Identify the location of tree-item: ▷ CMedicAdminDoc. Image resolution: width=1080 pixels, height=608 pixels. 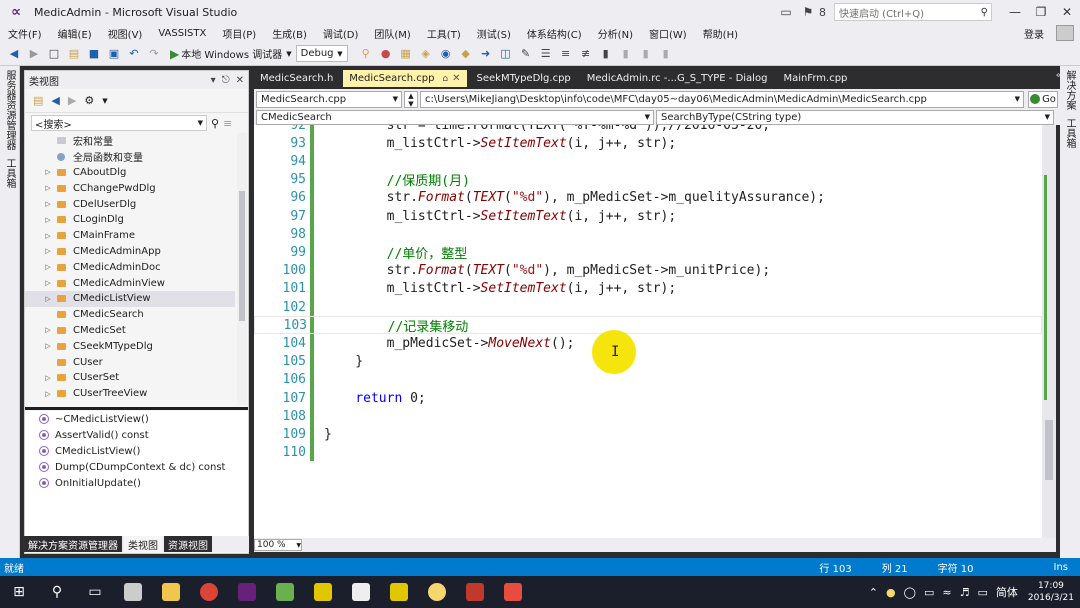
(130, 267).